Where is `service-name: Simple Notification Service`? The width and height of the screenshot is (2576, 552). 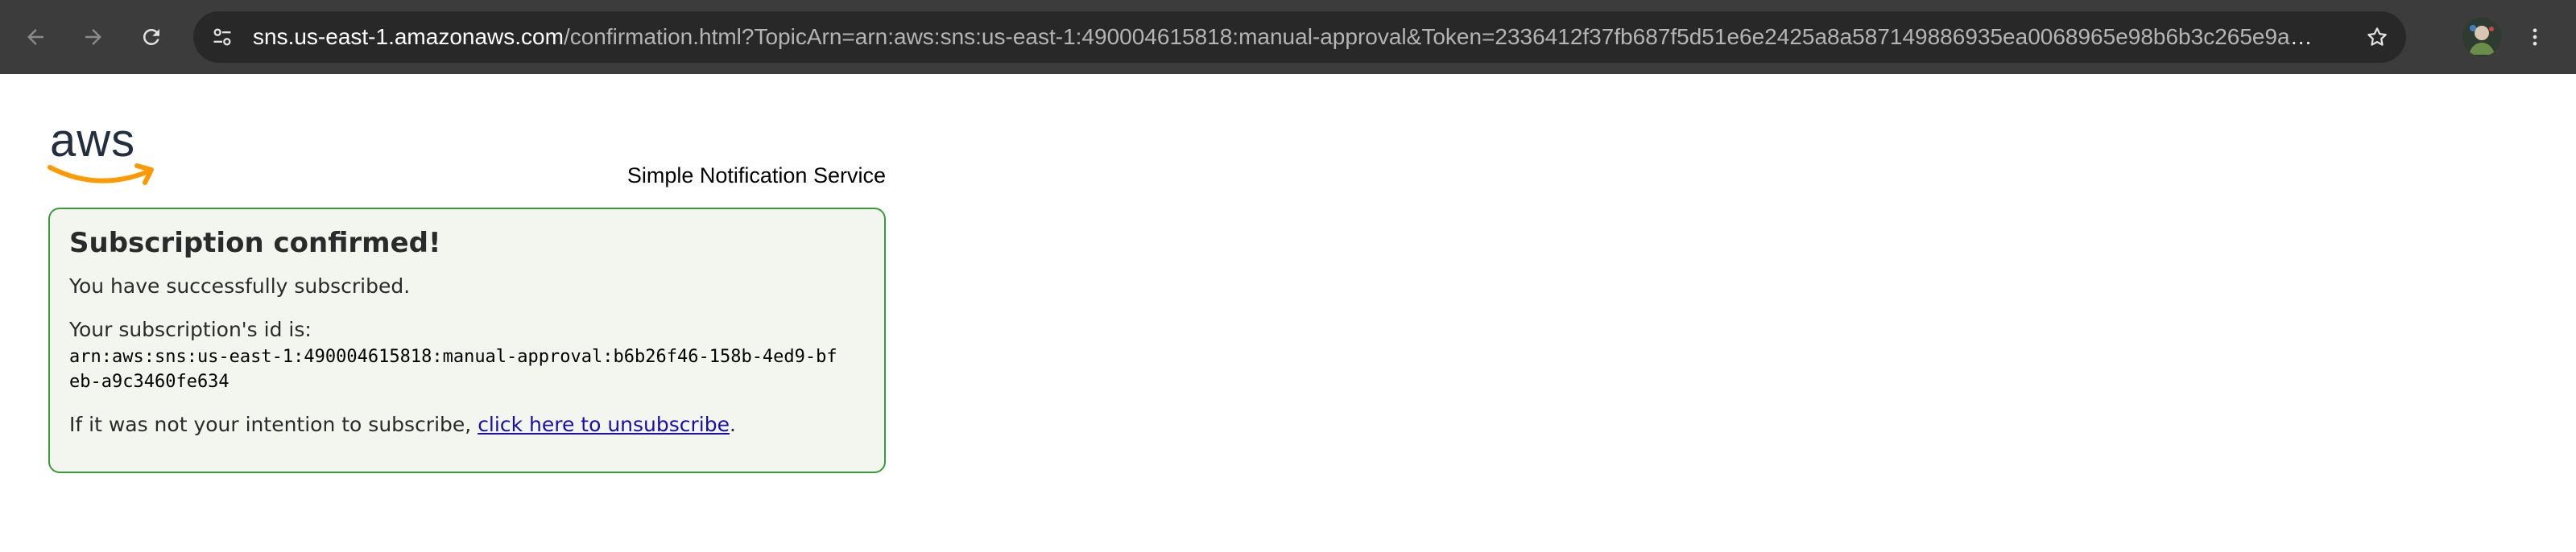 service-name: Simple Notification Service is located at coordinates (756, 175).